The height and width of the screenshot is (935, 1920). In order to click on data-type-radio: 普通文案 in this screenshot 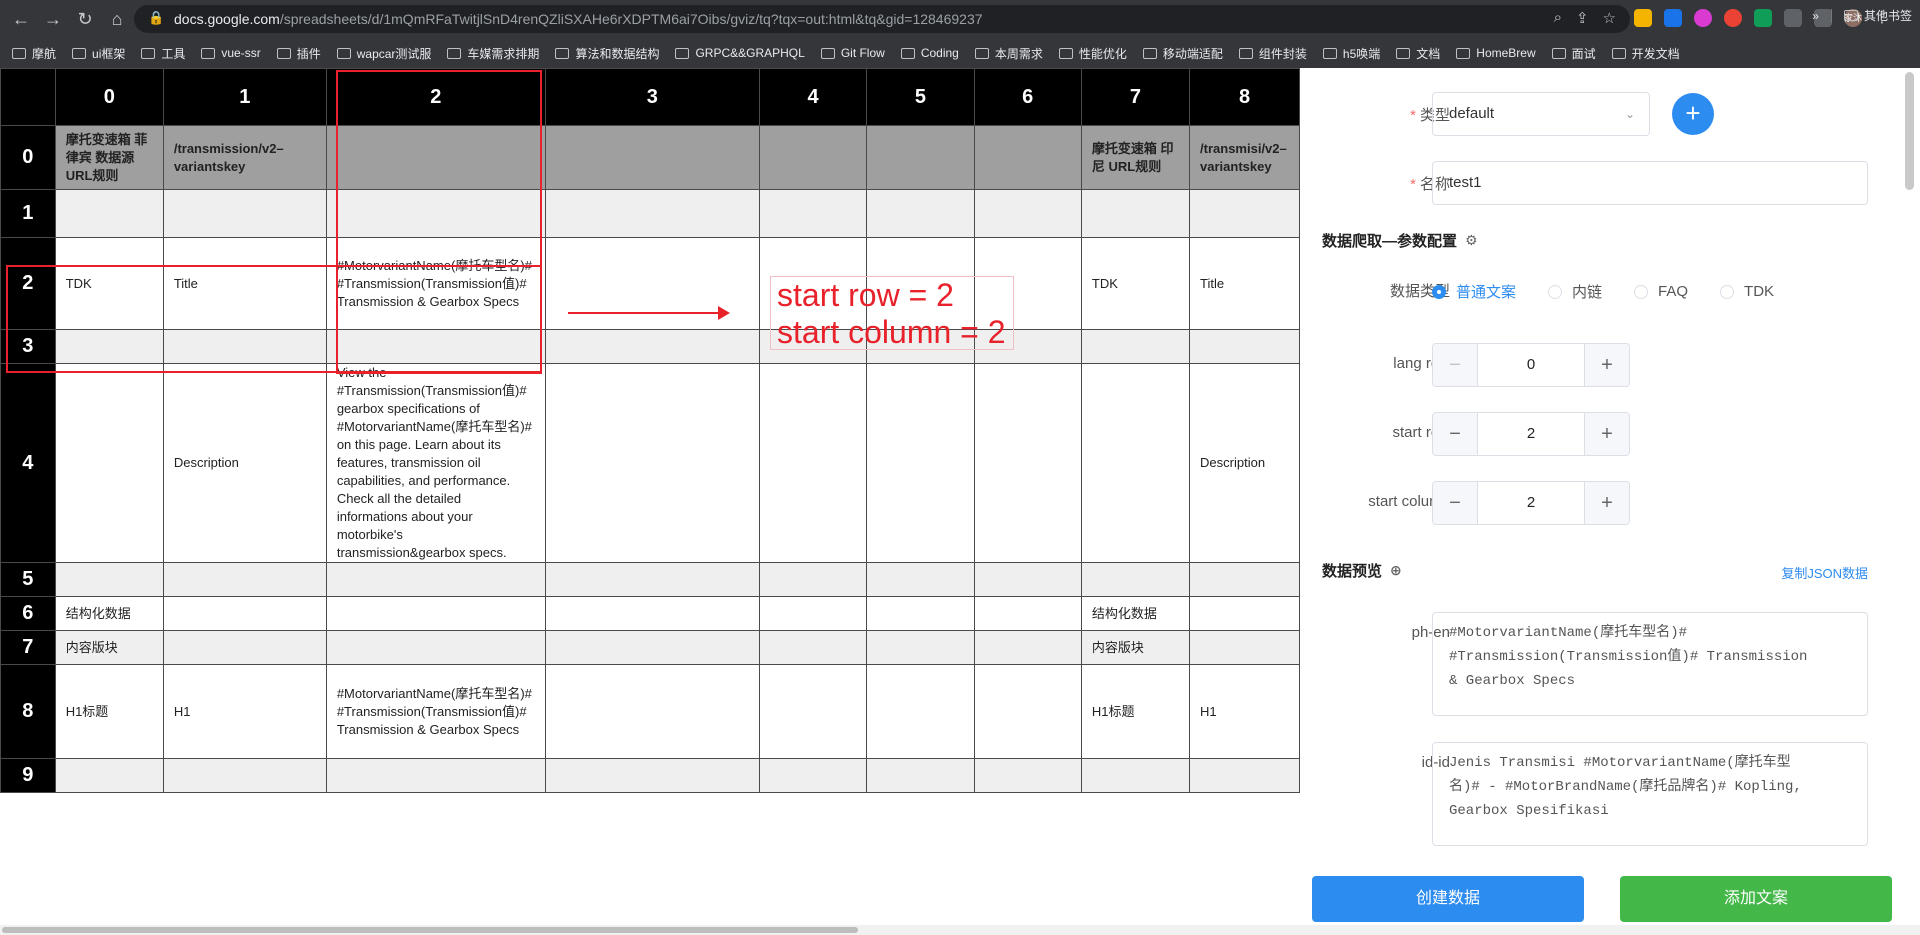, I will do `click(1474, 291)`.